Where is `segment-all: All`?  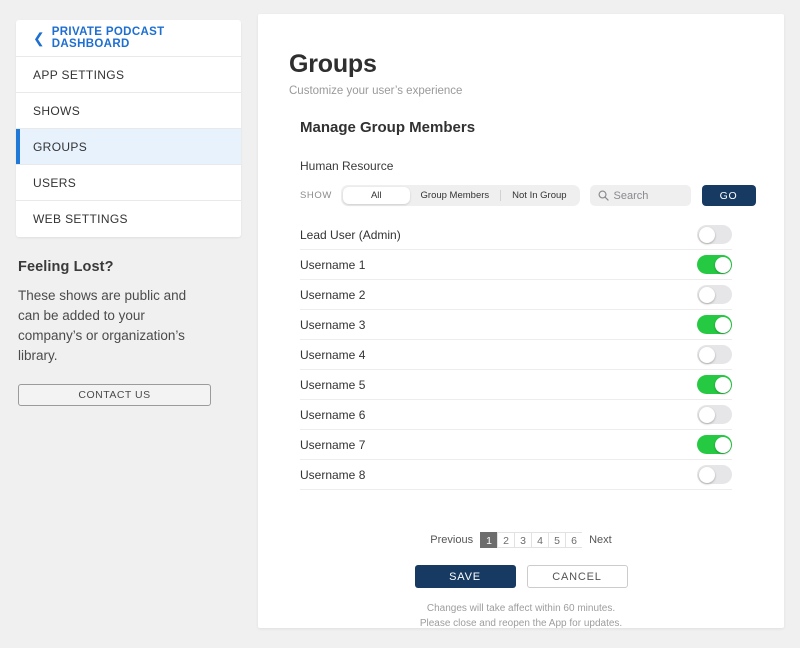 segment-all: All is located at coordinates (376, 195).